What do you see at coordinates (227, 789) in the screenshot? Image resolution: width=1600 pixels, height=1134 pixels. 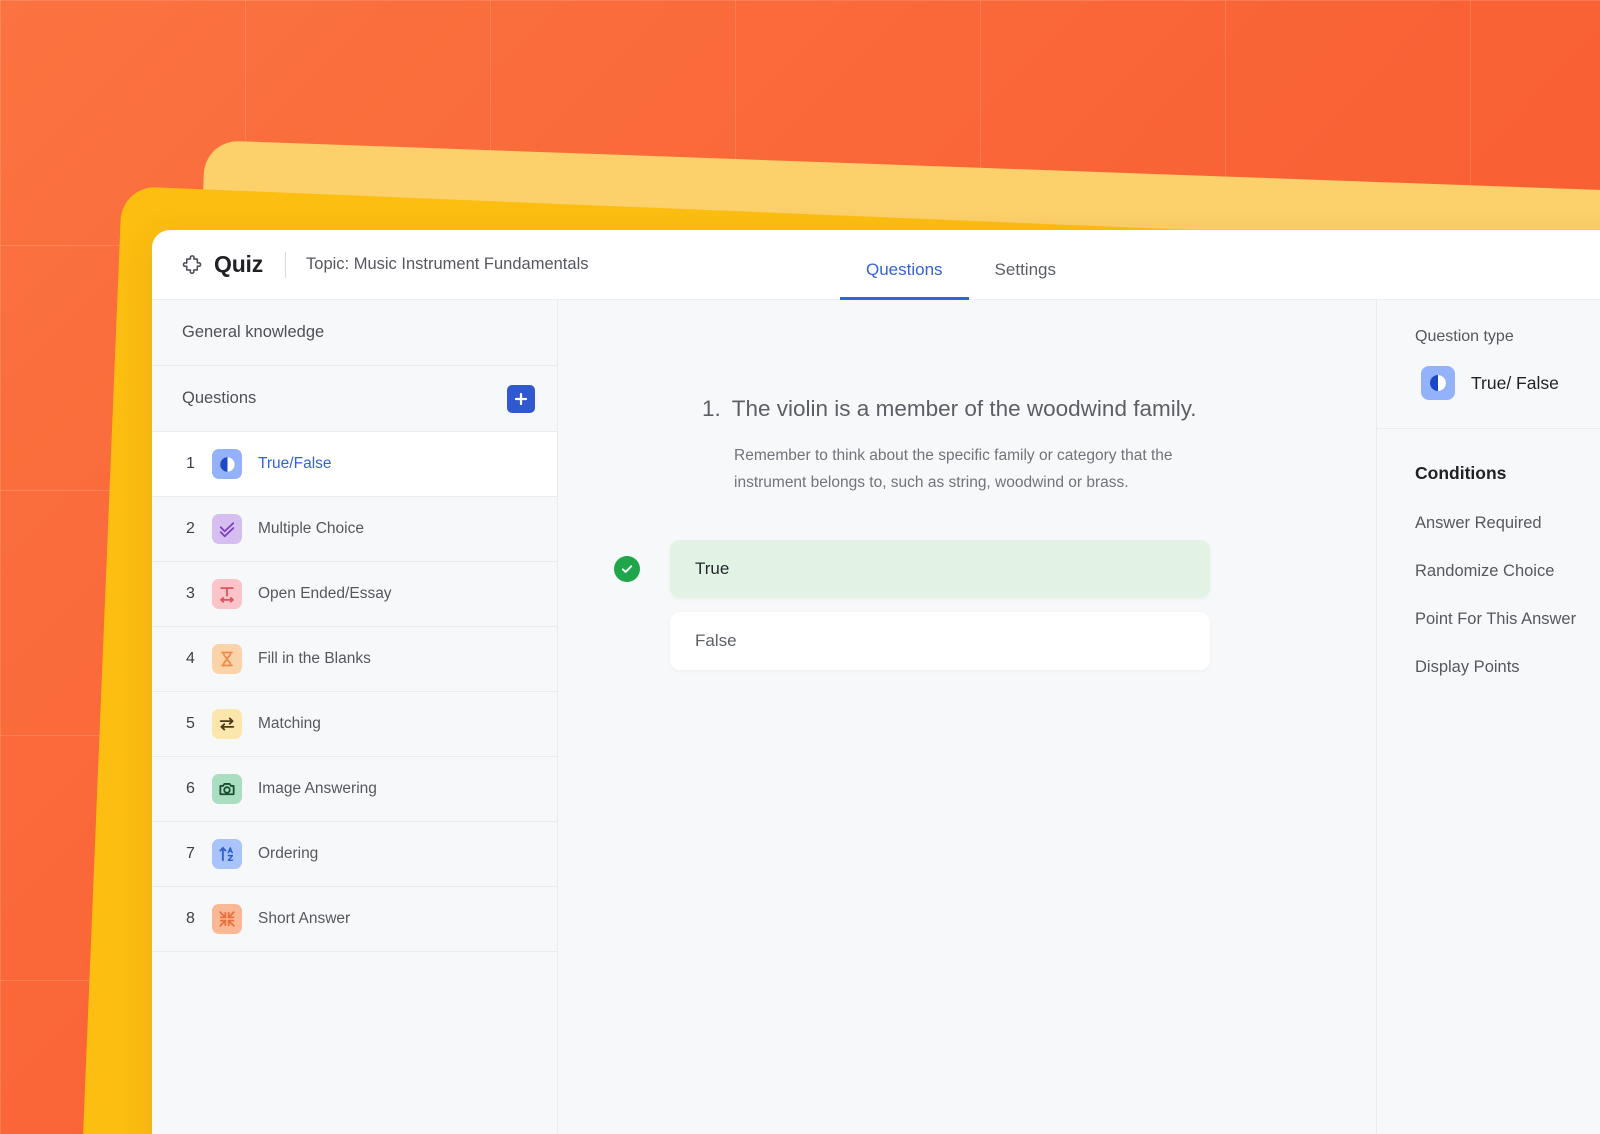 I see `camera-icon` at bounding box center [227, 789].